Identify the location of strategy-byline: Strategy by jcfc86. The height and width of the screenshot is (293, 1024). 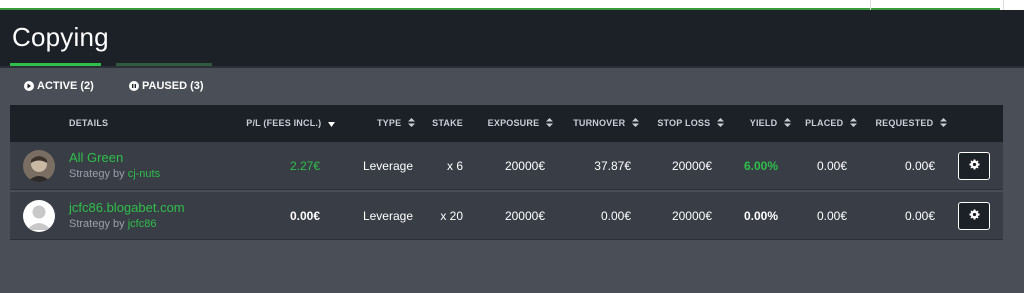
(112, 224).